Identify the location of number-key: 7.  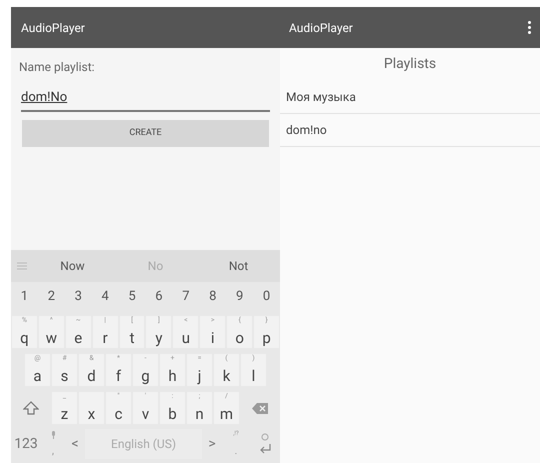
(186, 297).